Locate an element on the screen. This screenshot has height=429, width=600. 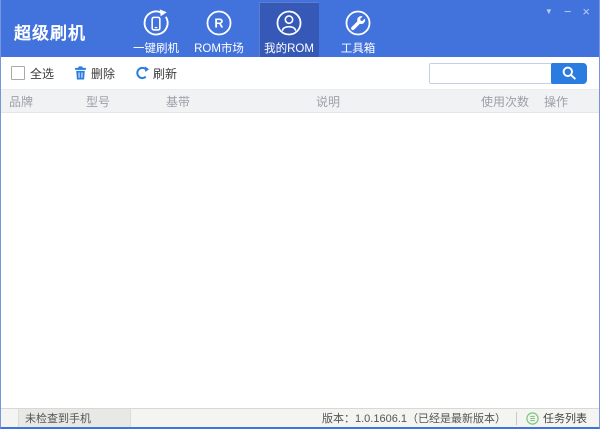
table-header: 品牌 型号 基带 说明 使用次数 操作 is located at coordinates (300, 101).